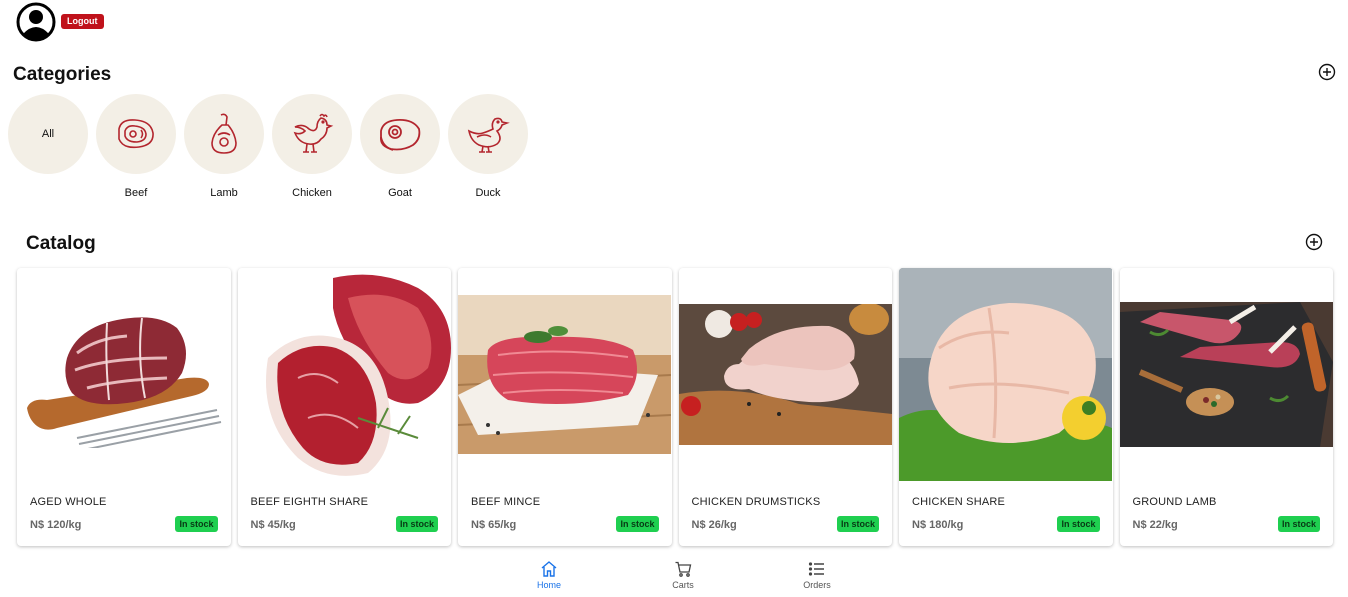 The width and height of the screenshot is (1348, 597). What do you see at coordinates (273, 525) in the screenshot?
I see `product-price: N$ 45/kg` at bounding box center [273, 525].